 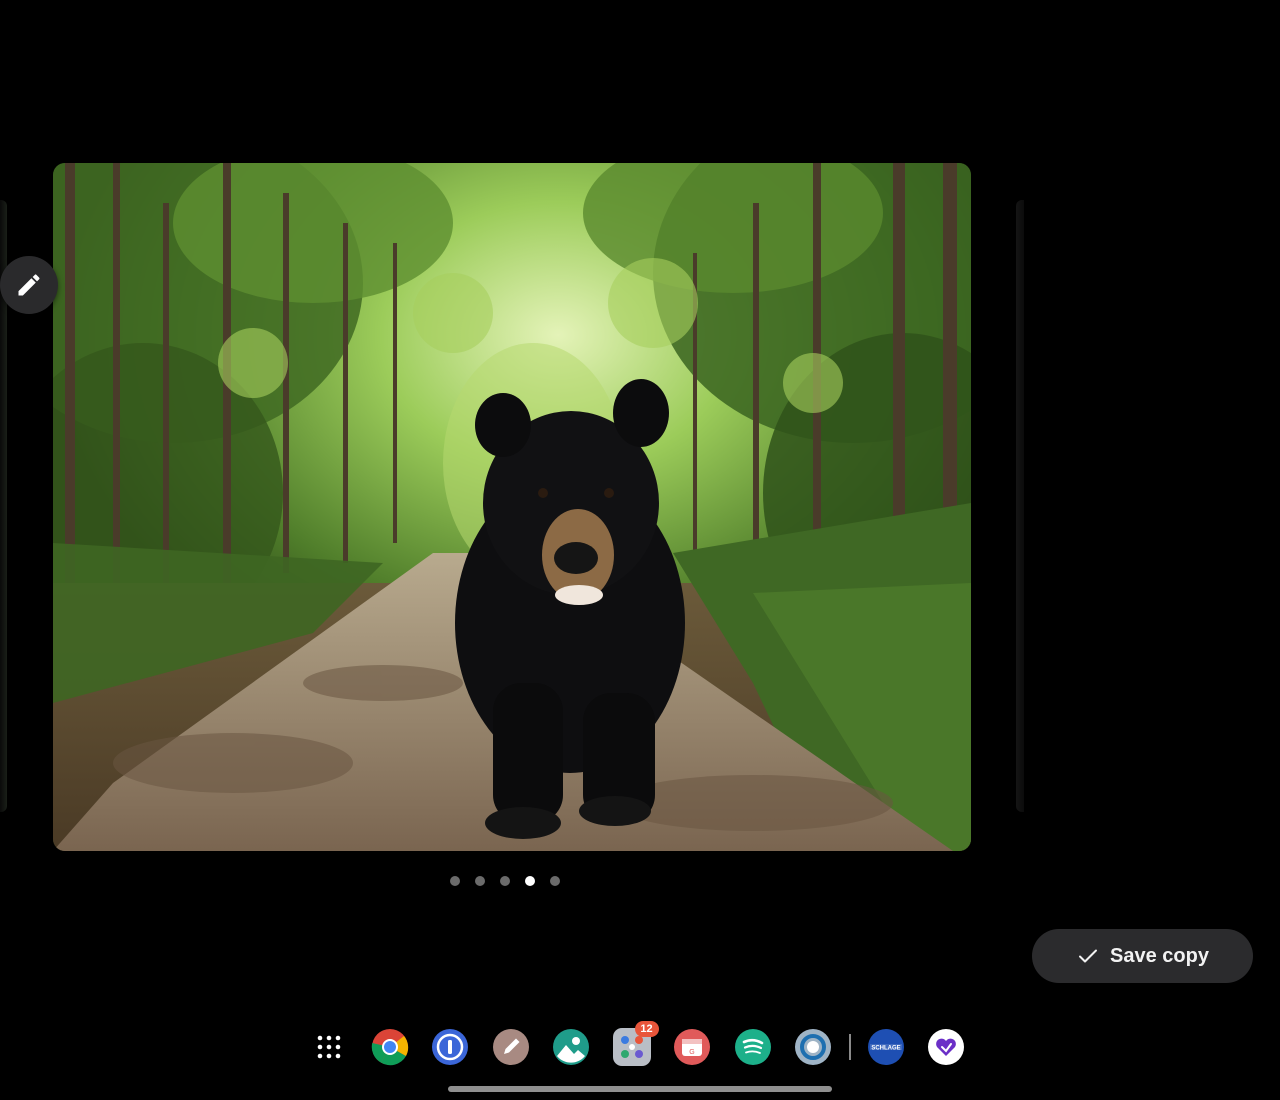 What do you see at coordinates (849, 1047) in the screenshot?
I see `taskbar-divider` at bounding box center [849, 1047].